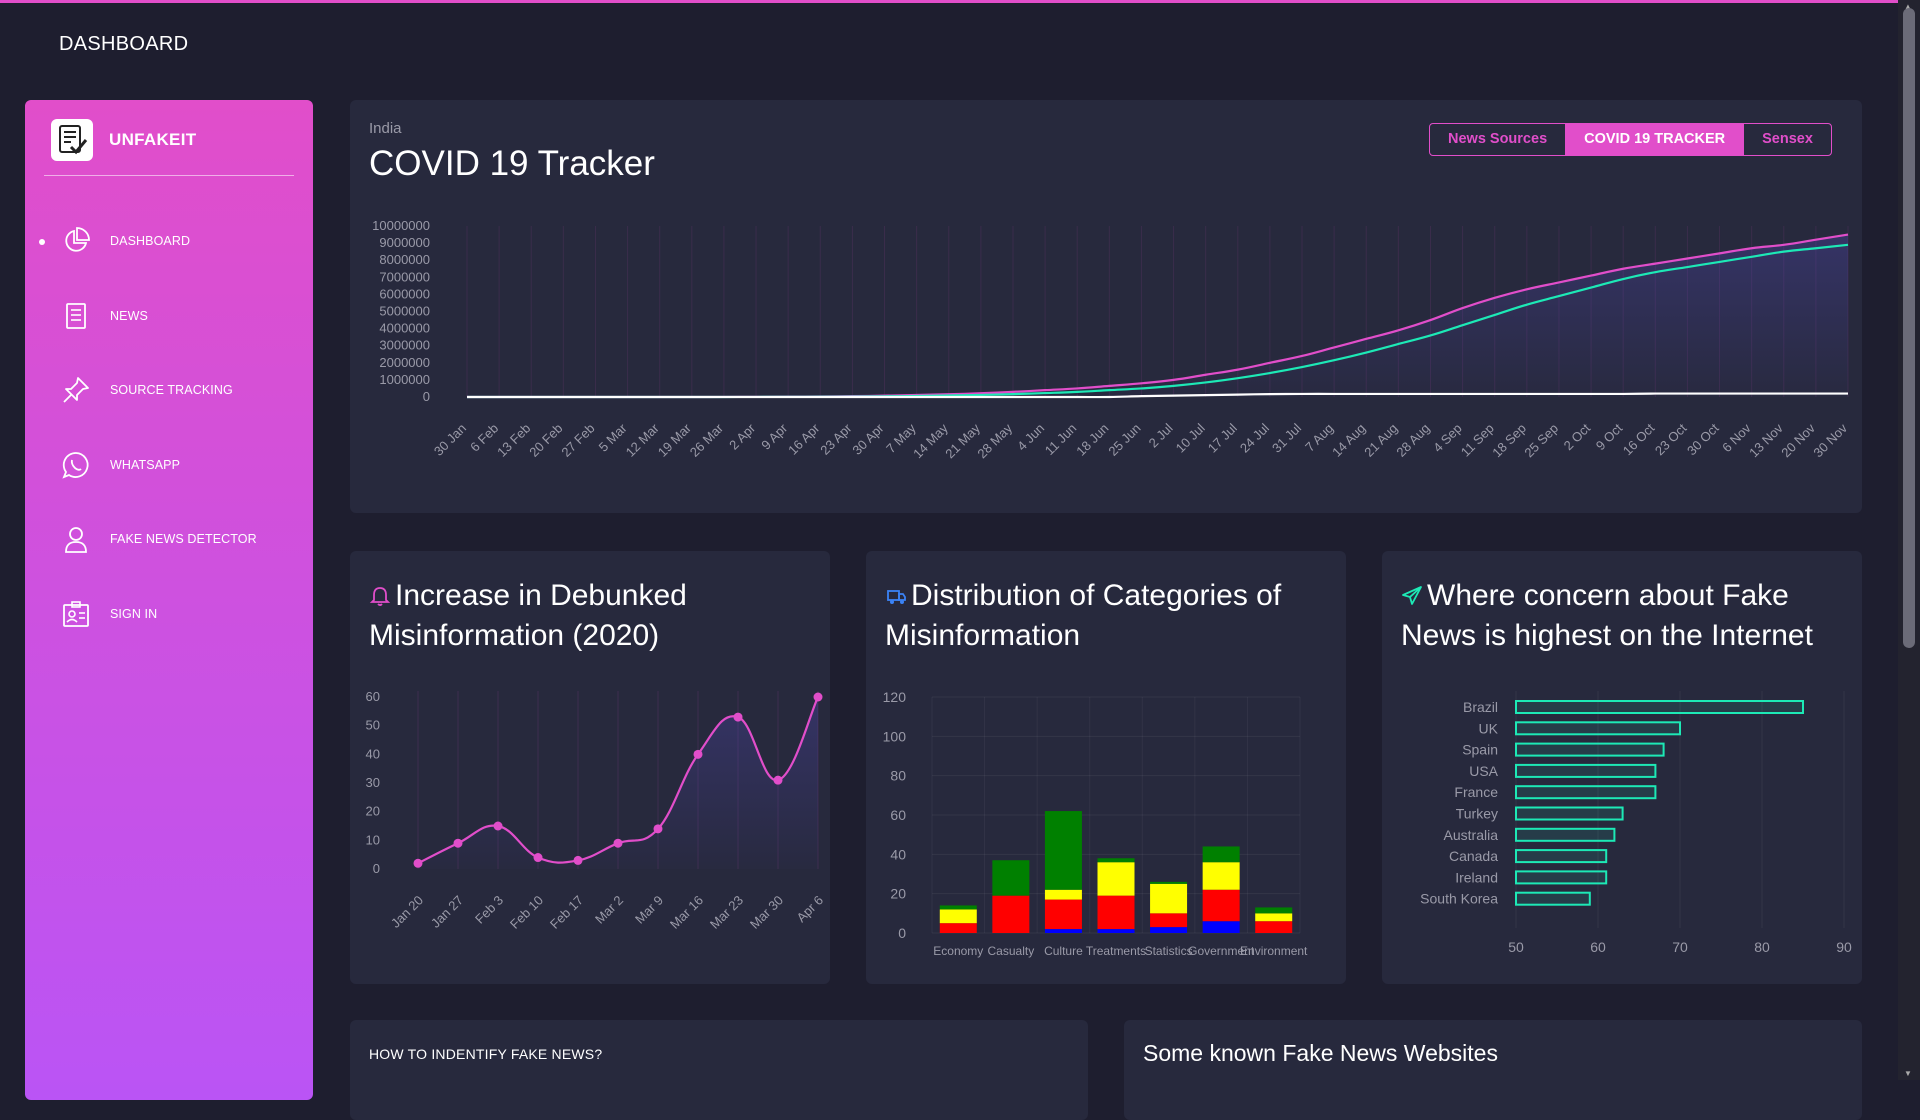  I want to click on sidebar-item-dashboard: DASHBOARD, so click(169, 247).